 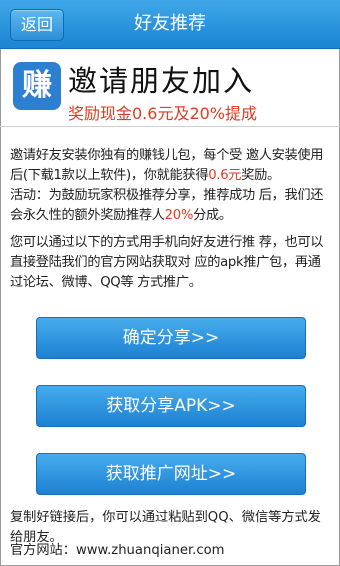 I want to click on reward-text: 奖励现金0.6元及20%提成, so click(x=163, y=113).